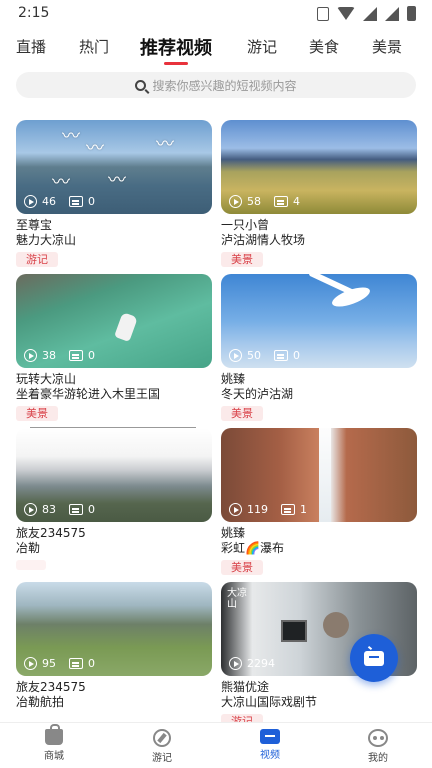 The height and width of the screenshot is (768, 432). Describe the element at coordinates (269, 702) in the screenshot. I see `video-title: 大凉山国际戏剧节` at that location.